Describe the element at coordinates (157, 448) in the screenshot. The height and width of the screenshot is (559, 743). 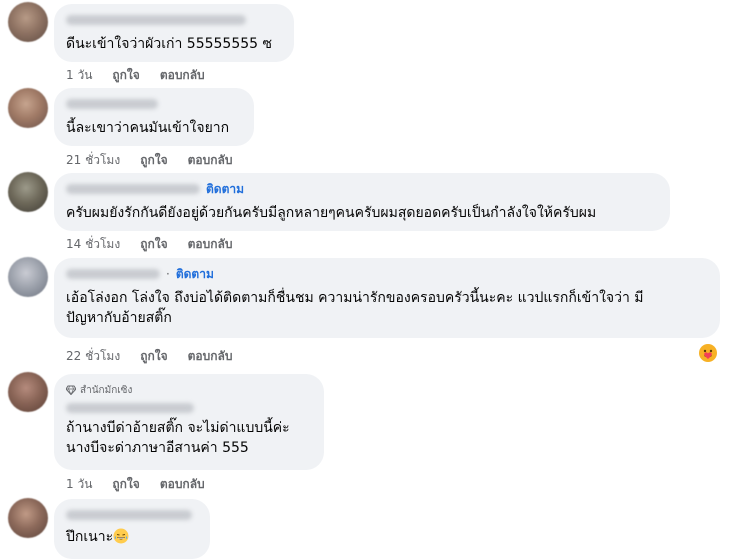
I see `comment-text-line-2: นางบีจะด่าภาษาอีสานค่า 555` at that location.